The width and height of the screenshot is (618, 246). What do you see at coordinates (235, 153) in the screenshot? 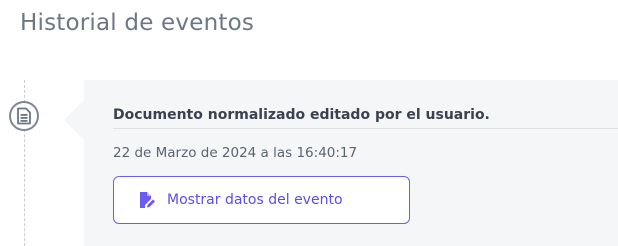
I see `event-timestamp: 22 de Marzo de 2024 a las 16:40:17` at bounding box center [235, 153].